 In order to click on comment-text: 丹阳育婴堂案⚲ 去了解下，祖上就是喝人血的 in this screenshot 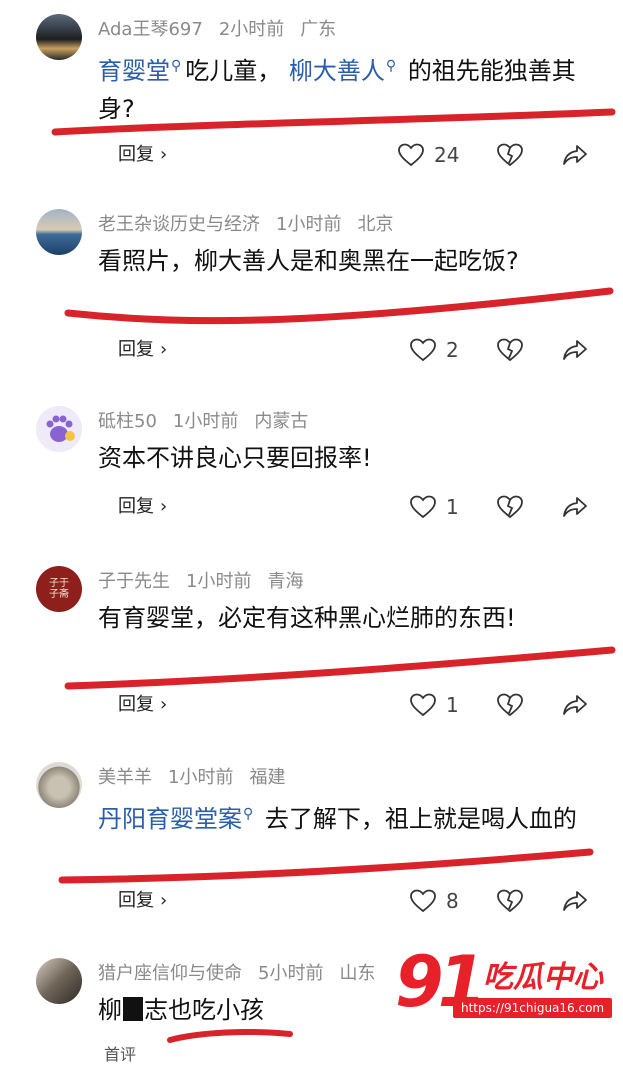, I will do `click(337, 819)`.